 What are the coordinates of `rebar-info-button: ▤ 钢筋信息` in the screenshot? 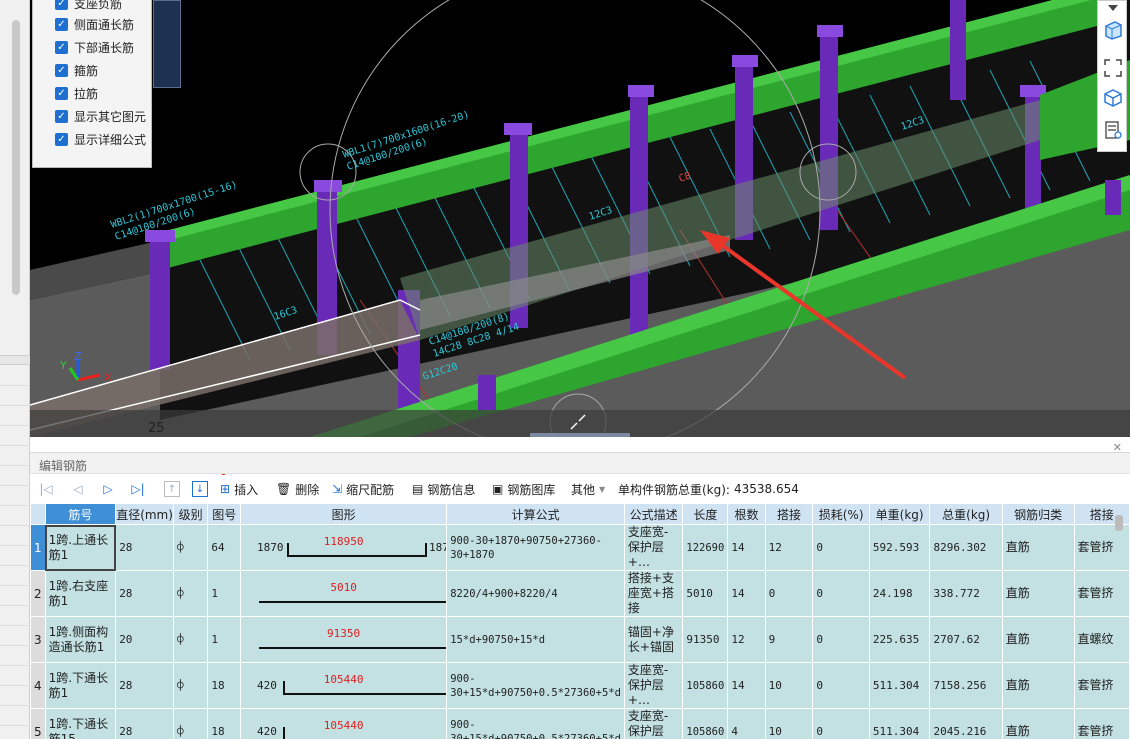 It's located at (443, 489).